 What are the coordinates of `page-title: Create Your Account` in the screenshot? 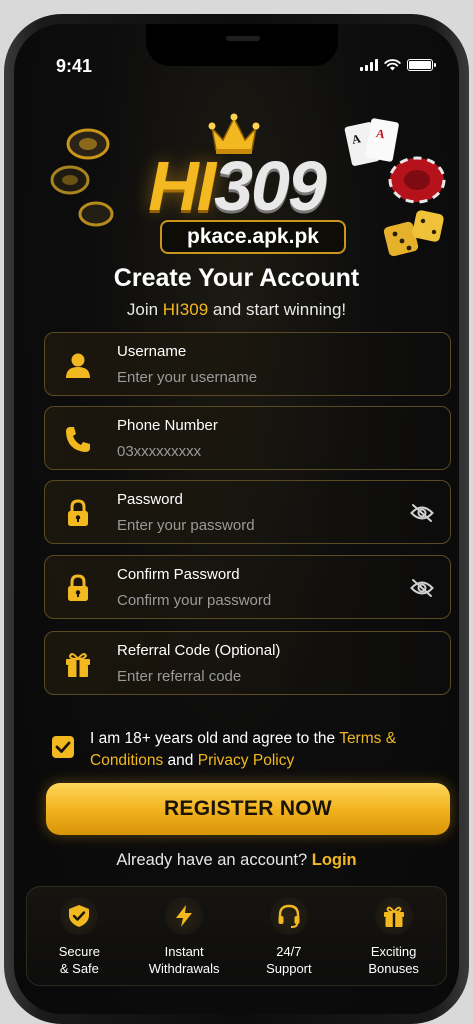 It's located at (236, 278).